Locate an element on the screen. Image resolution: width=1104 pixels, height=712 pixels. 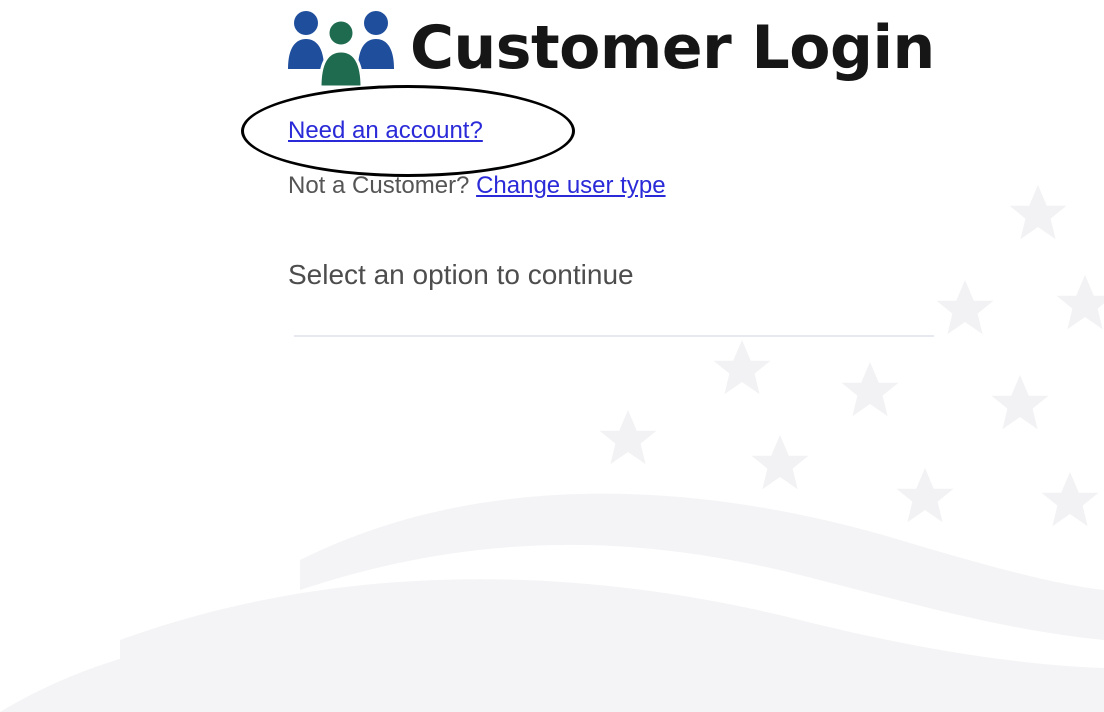
user-type-line: Not a Customer? Change user type is located at coordinates (477, 186).